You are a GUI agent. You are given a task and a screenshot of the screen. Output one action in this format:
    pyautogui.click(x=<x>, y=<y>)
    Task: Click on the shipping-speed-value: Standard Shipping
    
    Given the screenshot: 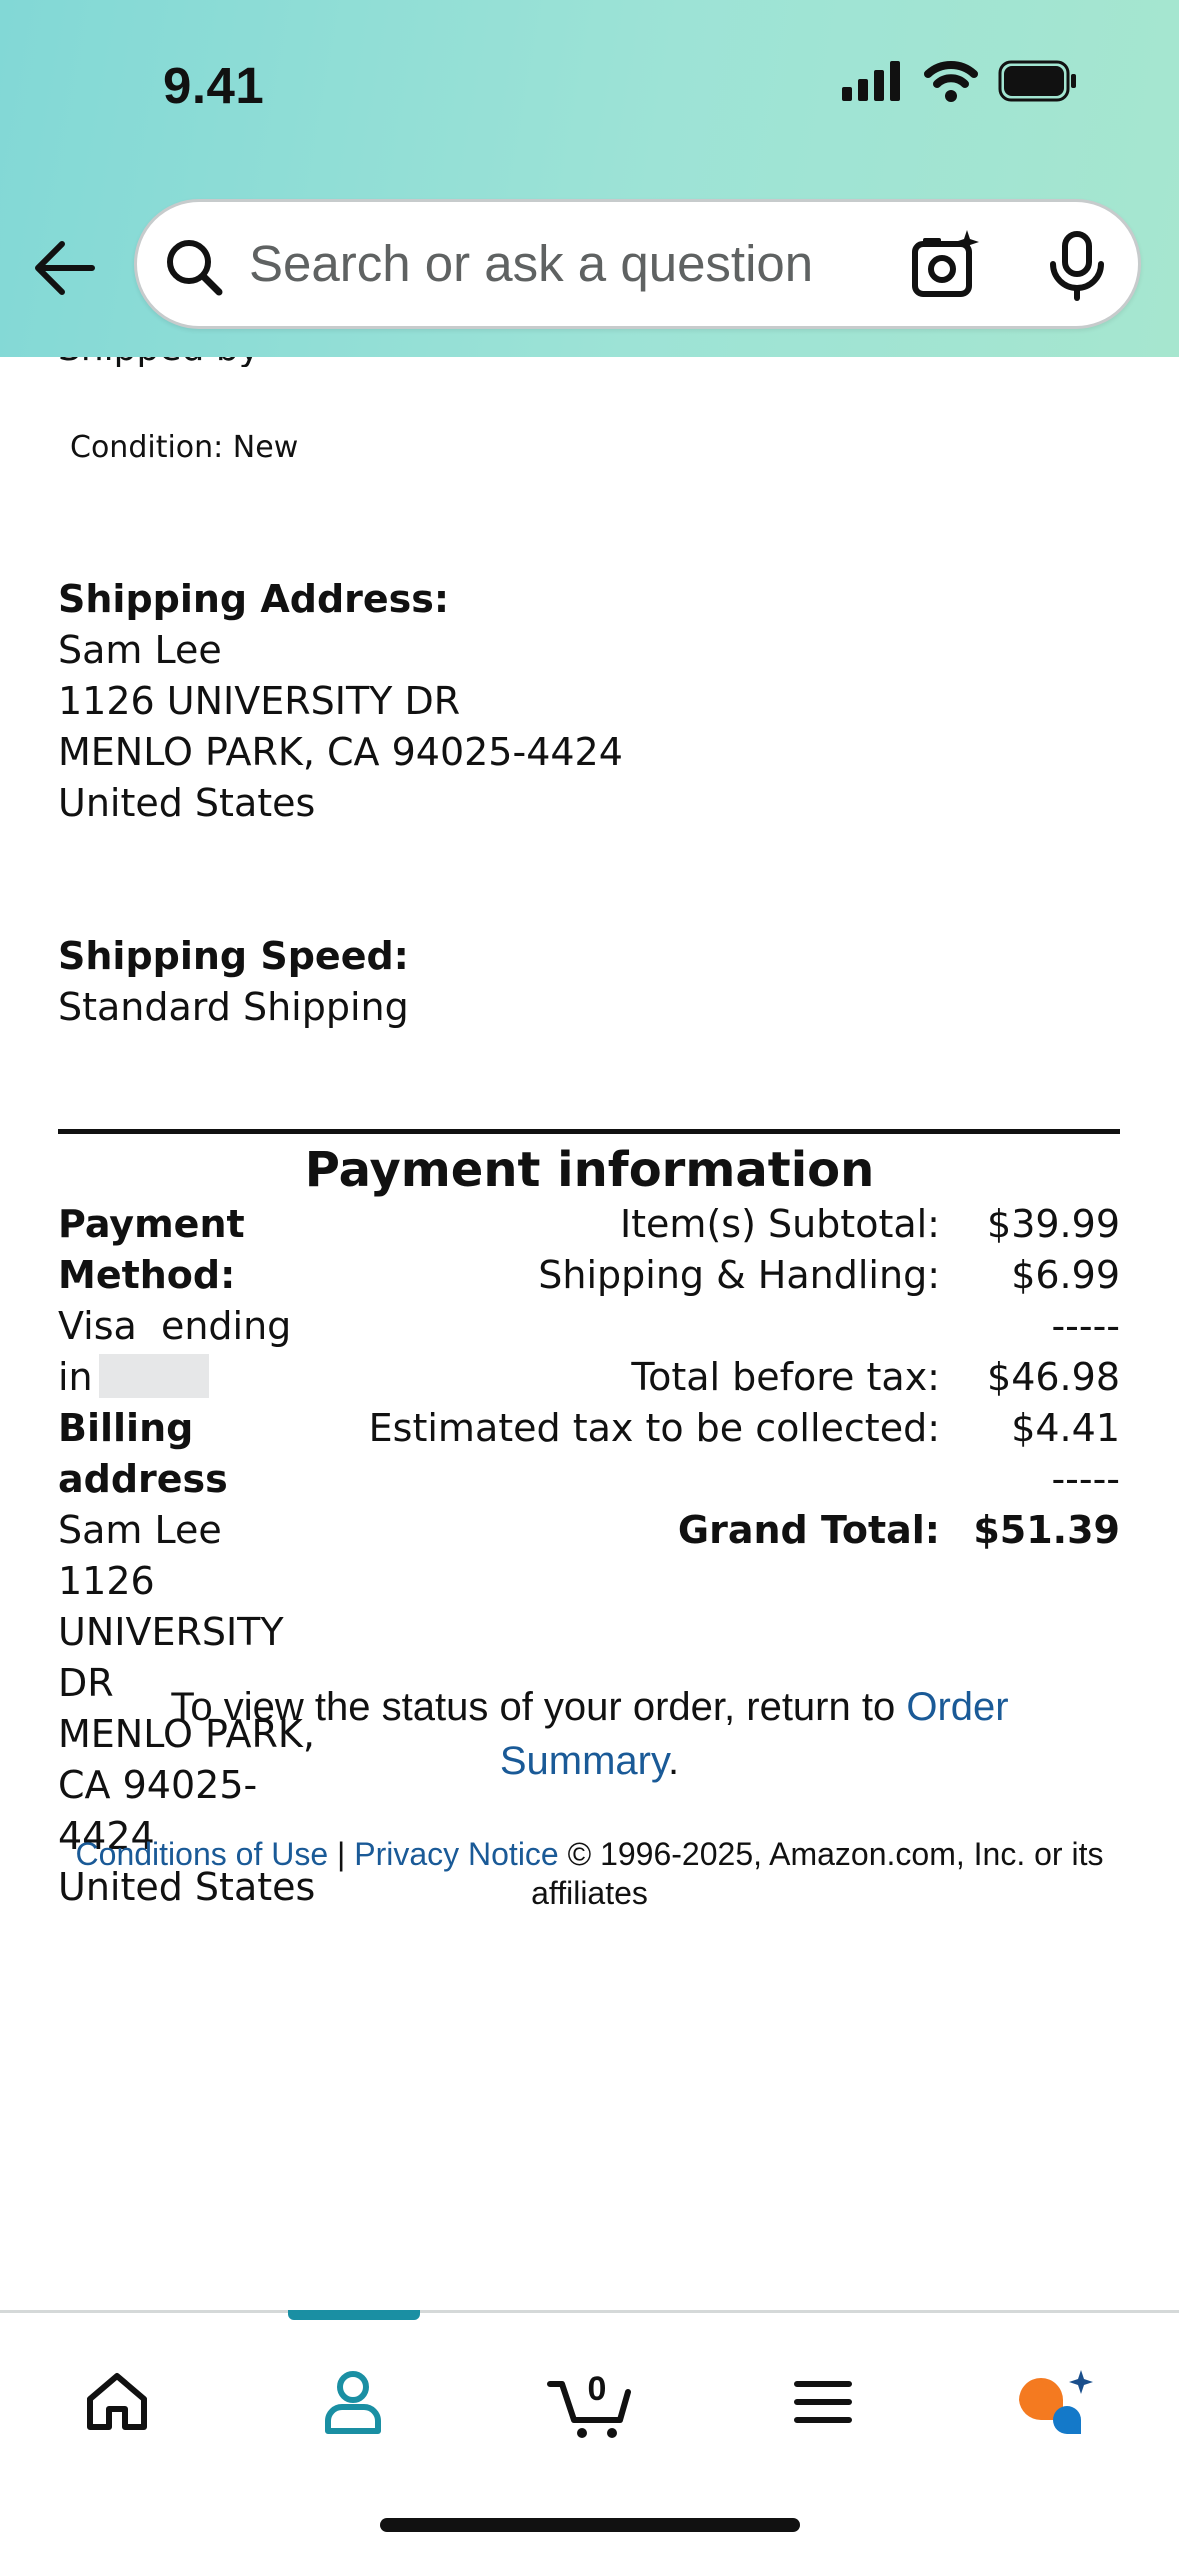 What is the action you would take?
    pyautogui.click(x=233, y=1007)
    